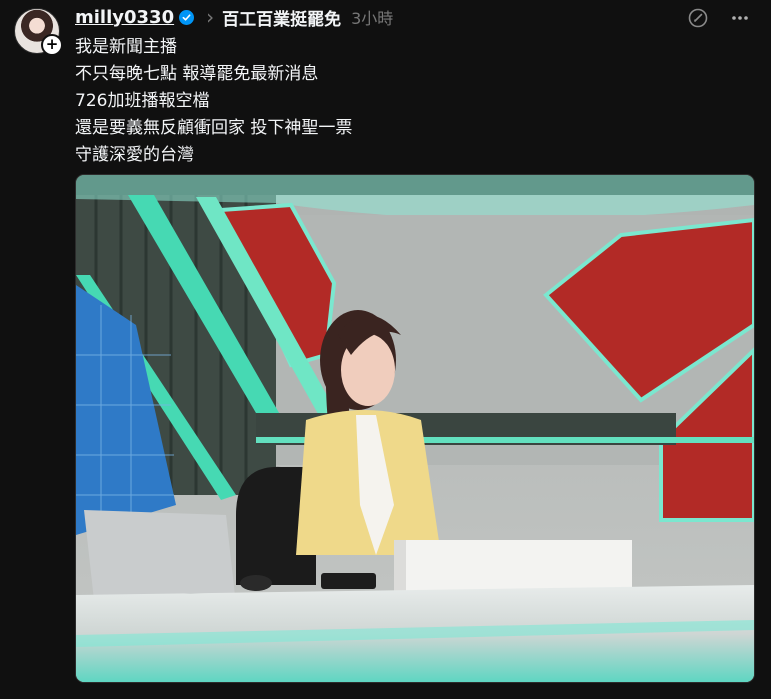 This screenshot has width=771, height=699. Describe the element at coordinates (134, 155) in the screenshot. I see `post-text-line: 守護深愛的台灣` at that location.